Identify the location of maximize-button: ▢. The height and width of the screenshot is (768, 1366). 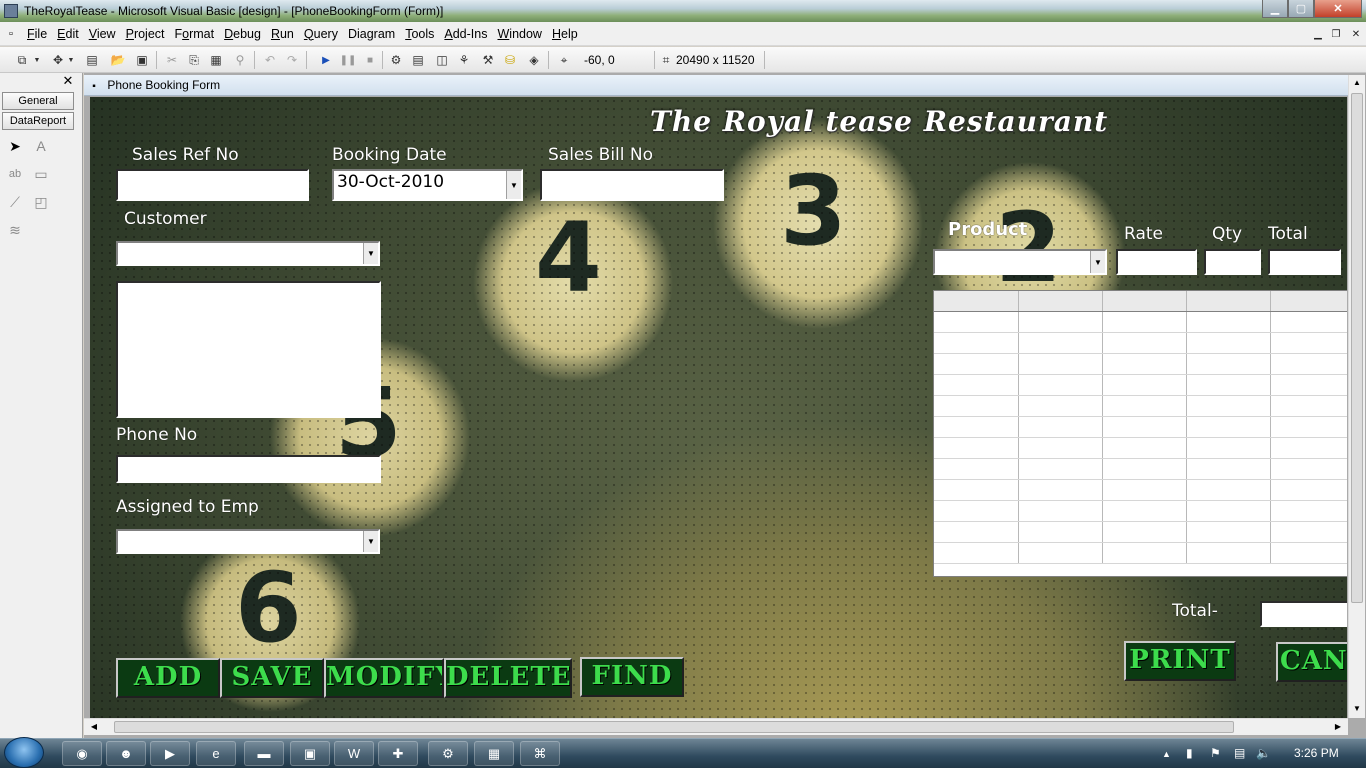
(1301, 9).